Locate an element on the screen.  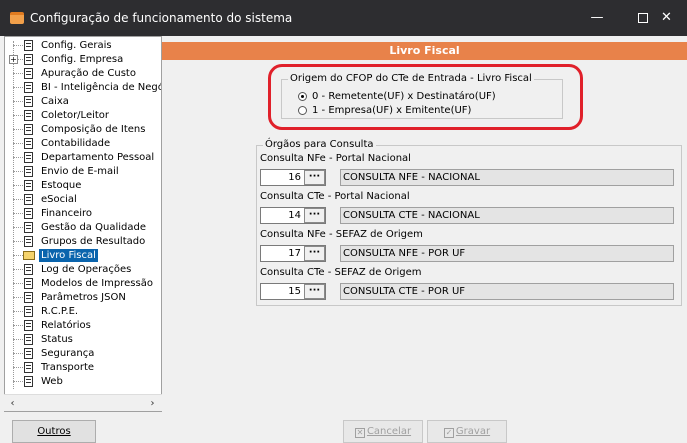
scroll-right-icon: › is located at coordinates (152, 403).